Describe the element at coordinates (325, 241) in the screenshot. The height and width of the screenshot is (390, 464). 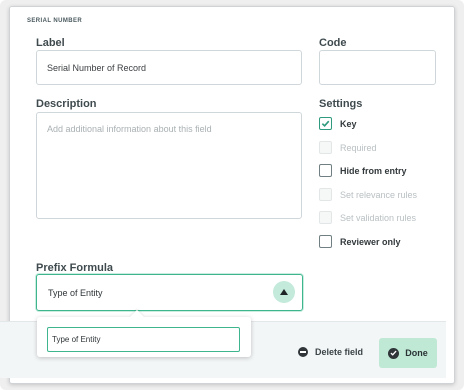
I see `reviewer-only-checkbox` at that location.